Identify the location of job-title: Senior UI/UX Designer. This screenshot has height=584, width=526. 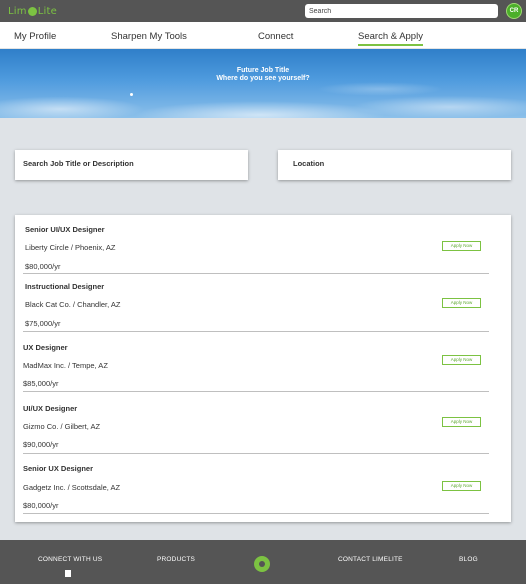
(65, 229).